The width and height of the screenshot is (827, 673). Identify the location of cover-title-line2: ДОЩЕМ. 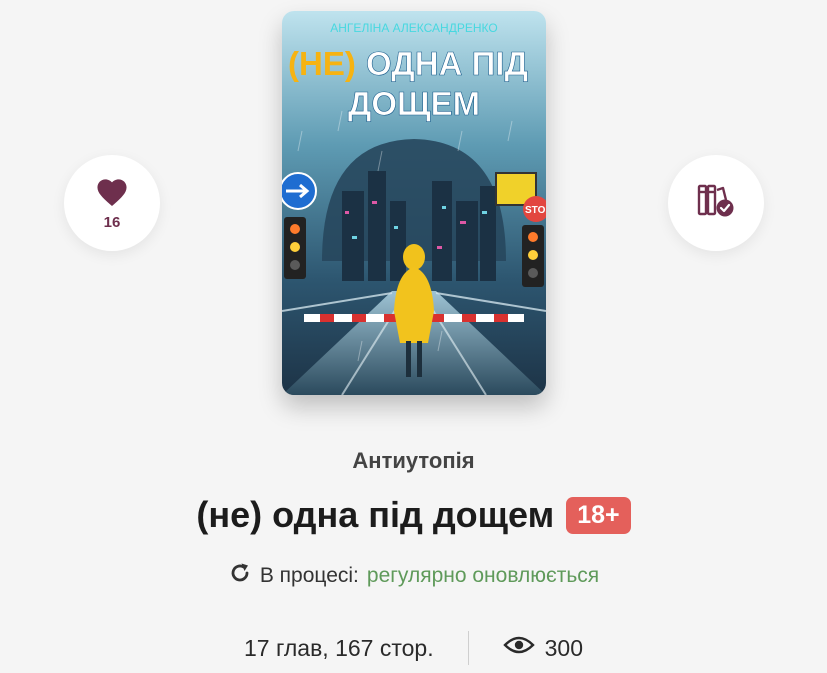
(414, 103).